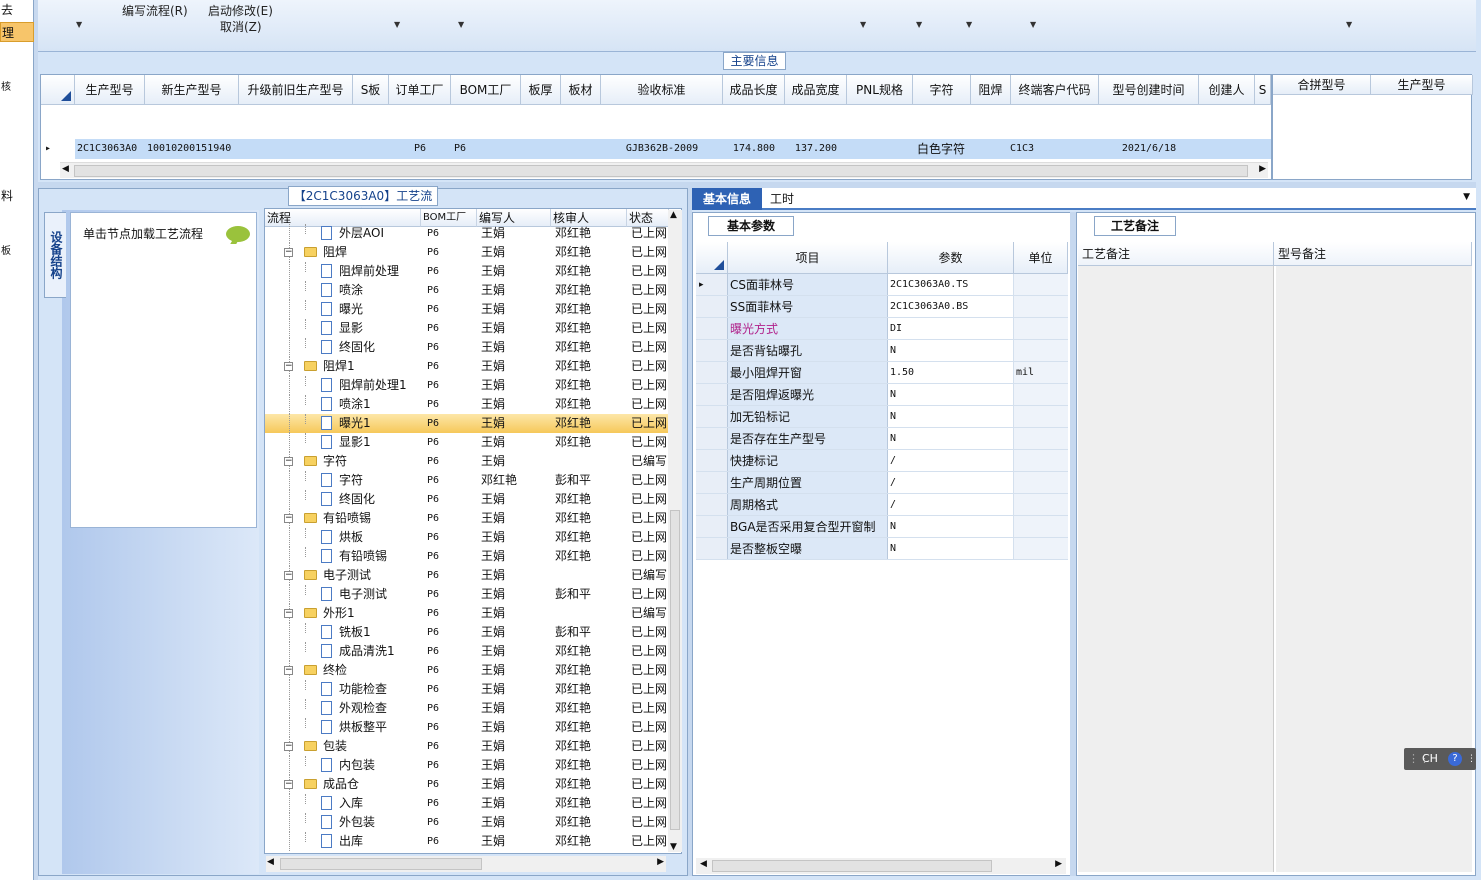  What do you see at coordinates (467, 613) in the screenshot?
I see `tree-folder-row: − 外形1 P6 王娟 已编写` at bounding box center [467, 613].